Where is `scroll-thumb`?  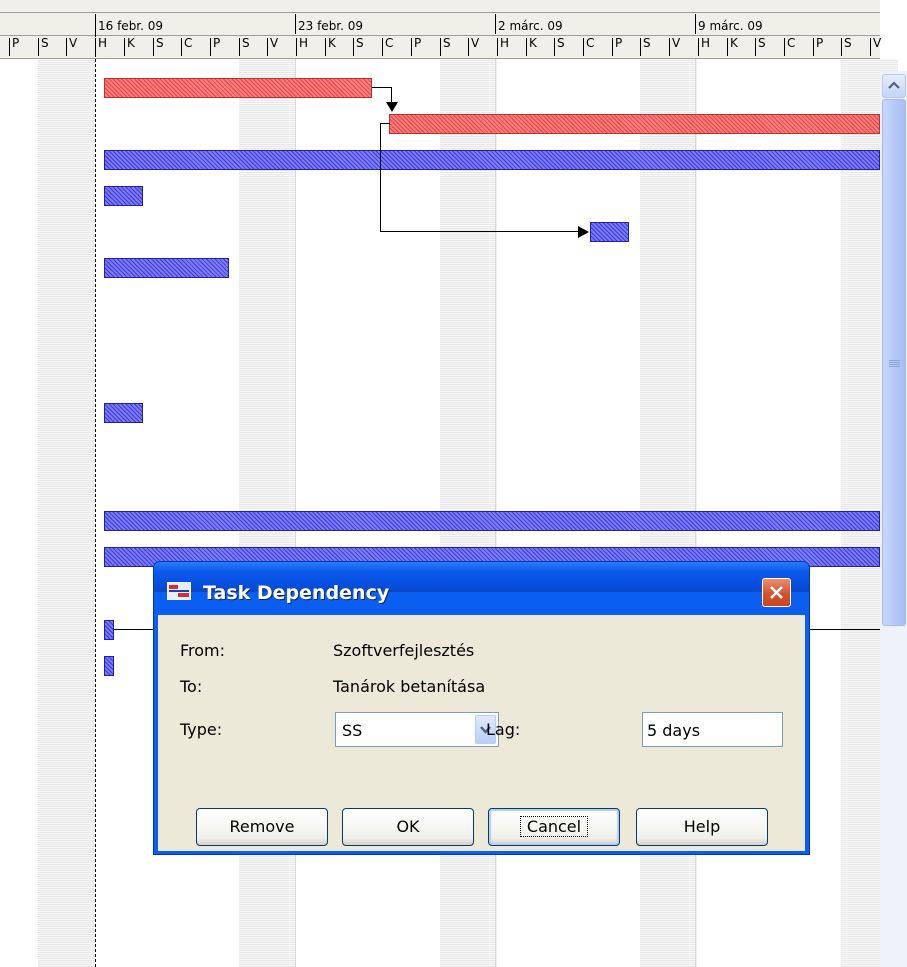 scroll-thumb is located at coordinates (894, 362).